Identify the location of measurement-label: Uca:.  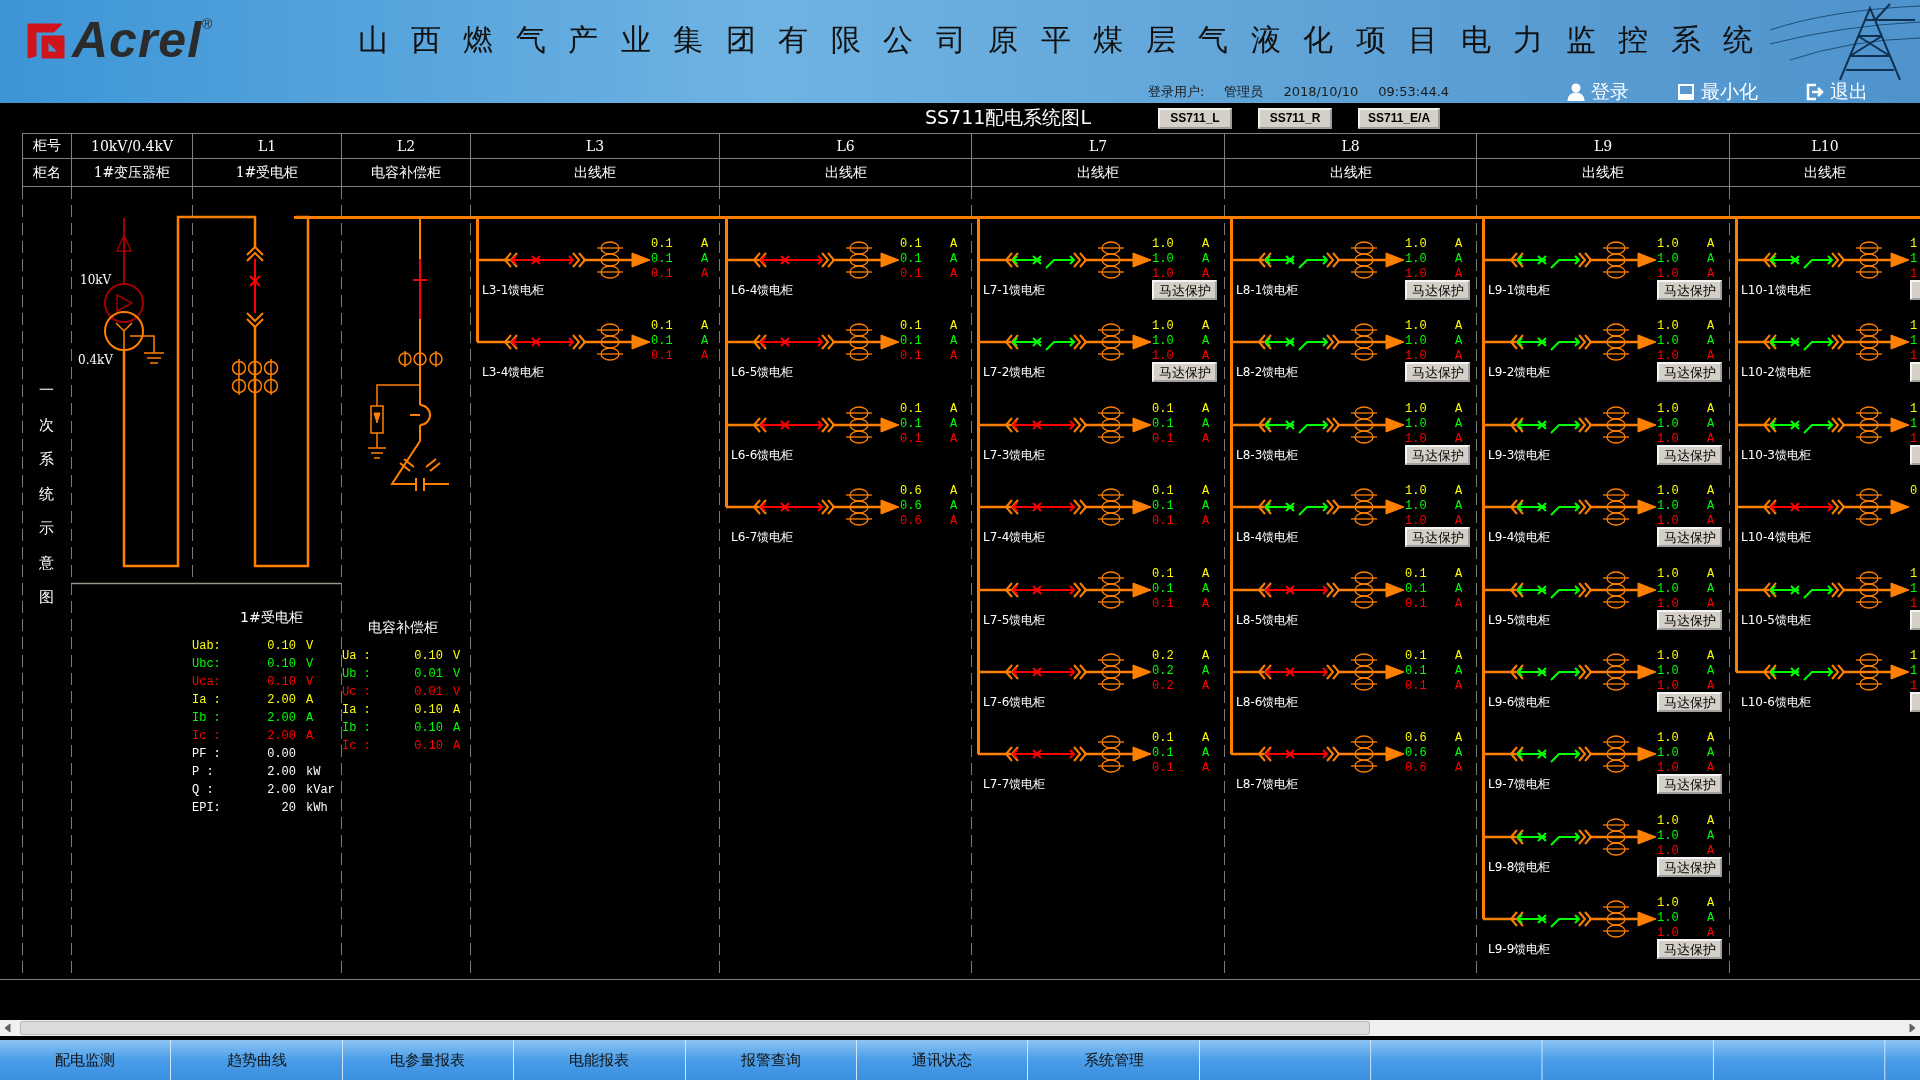
(207, 682).